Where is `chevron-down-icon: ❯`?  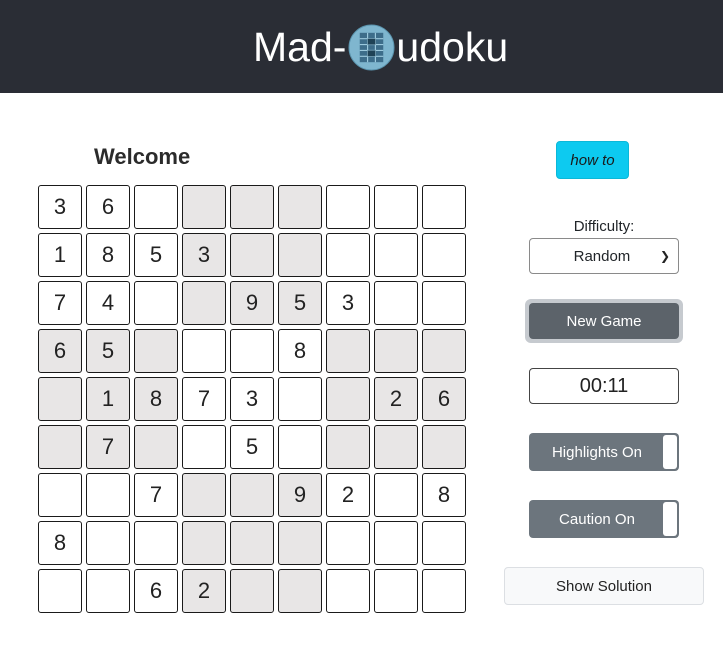 chevron-down-icon: ❯ is located at coordinates (664, 256).